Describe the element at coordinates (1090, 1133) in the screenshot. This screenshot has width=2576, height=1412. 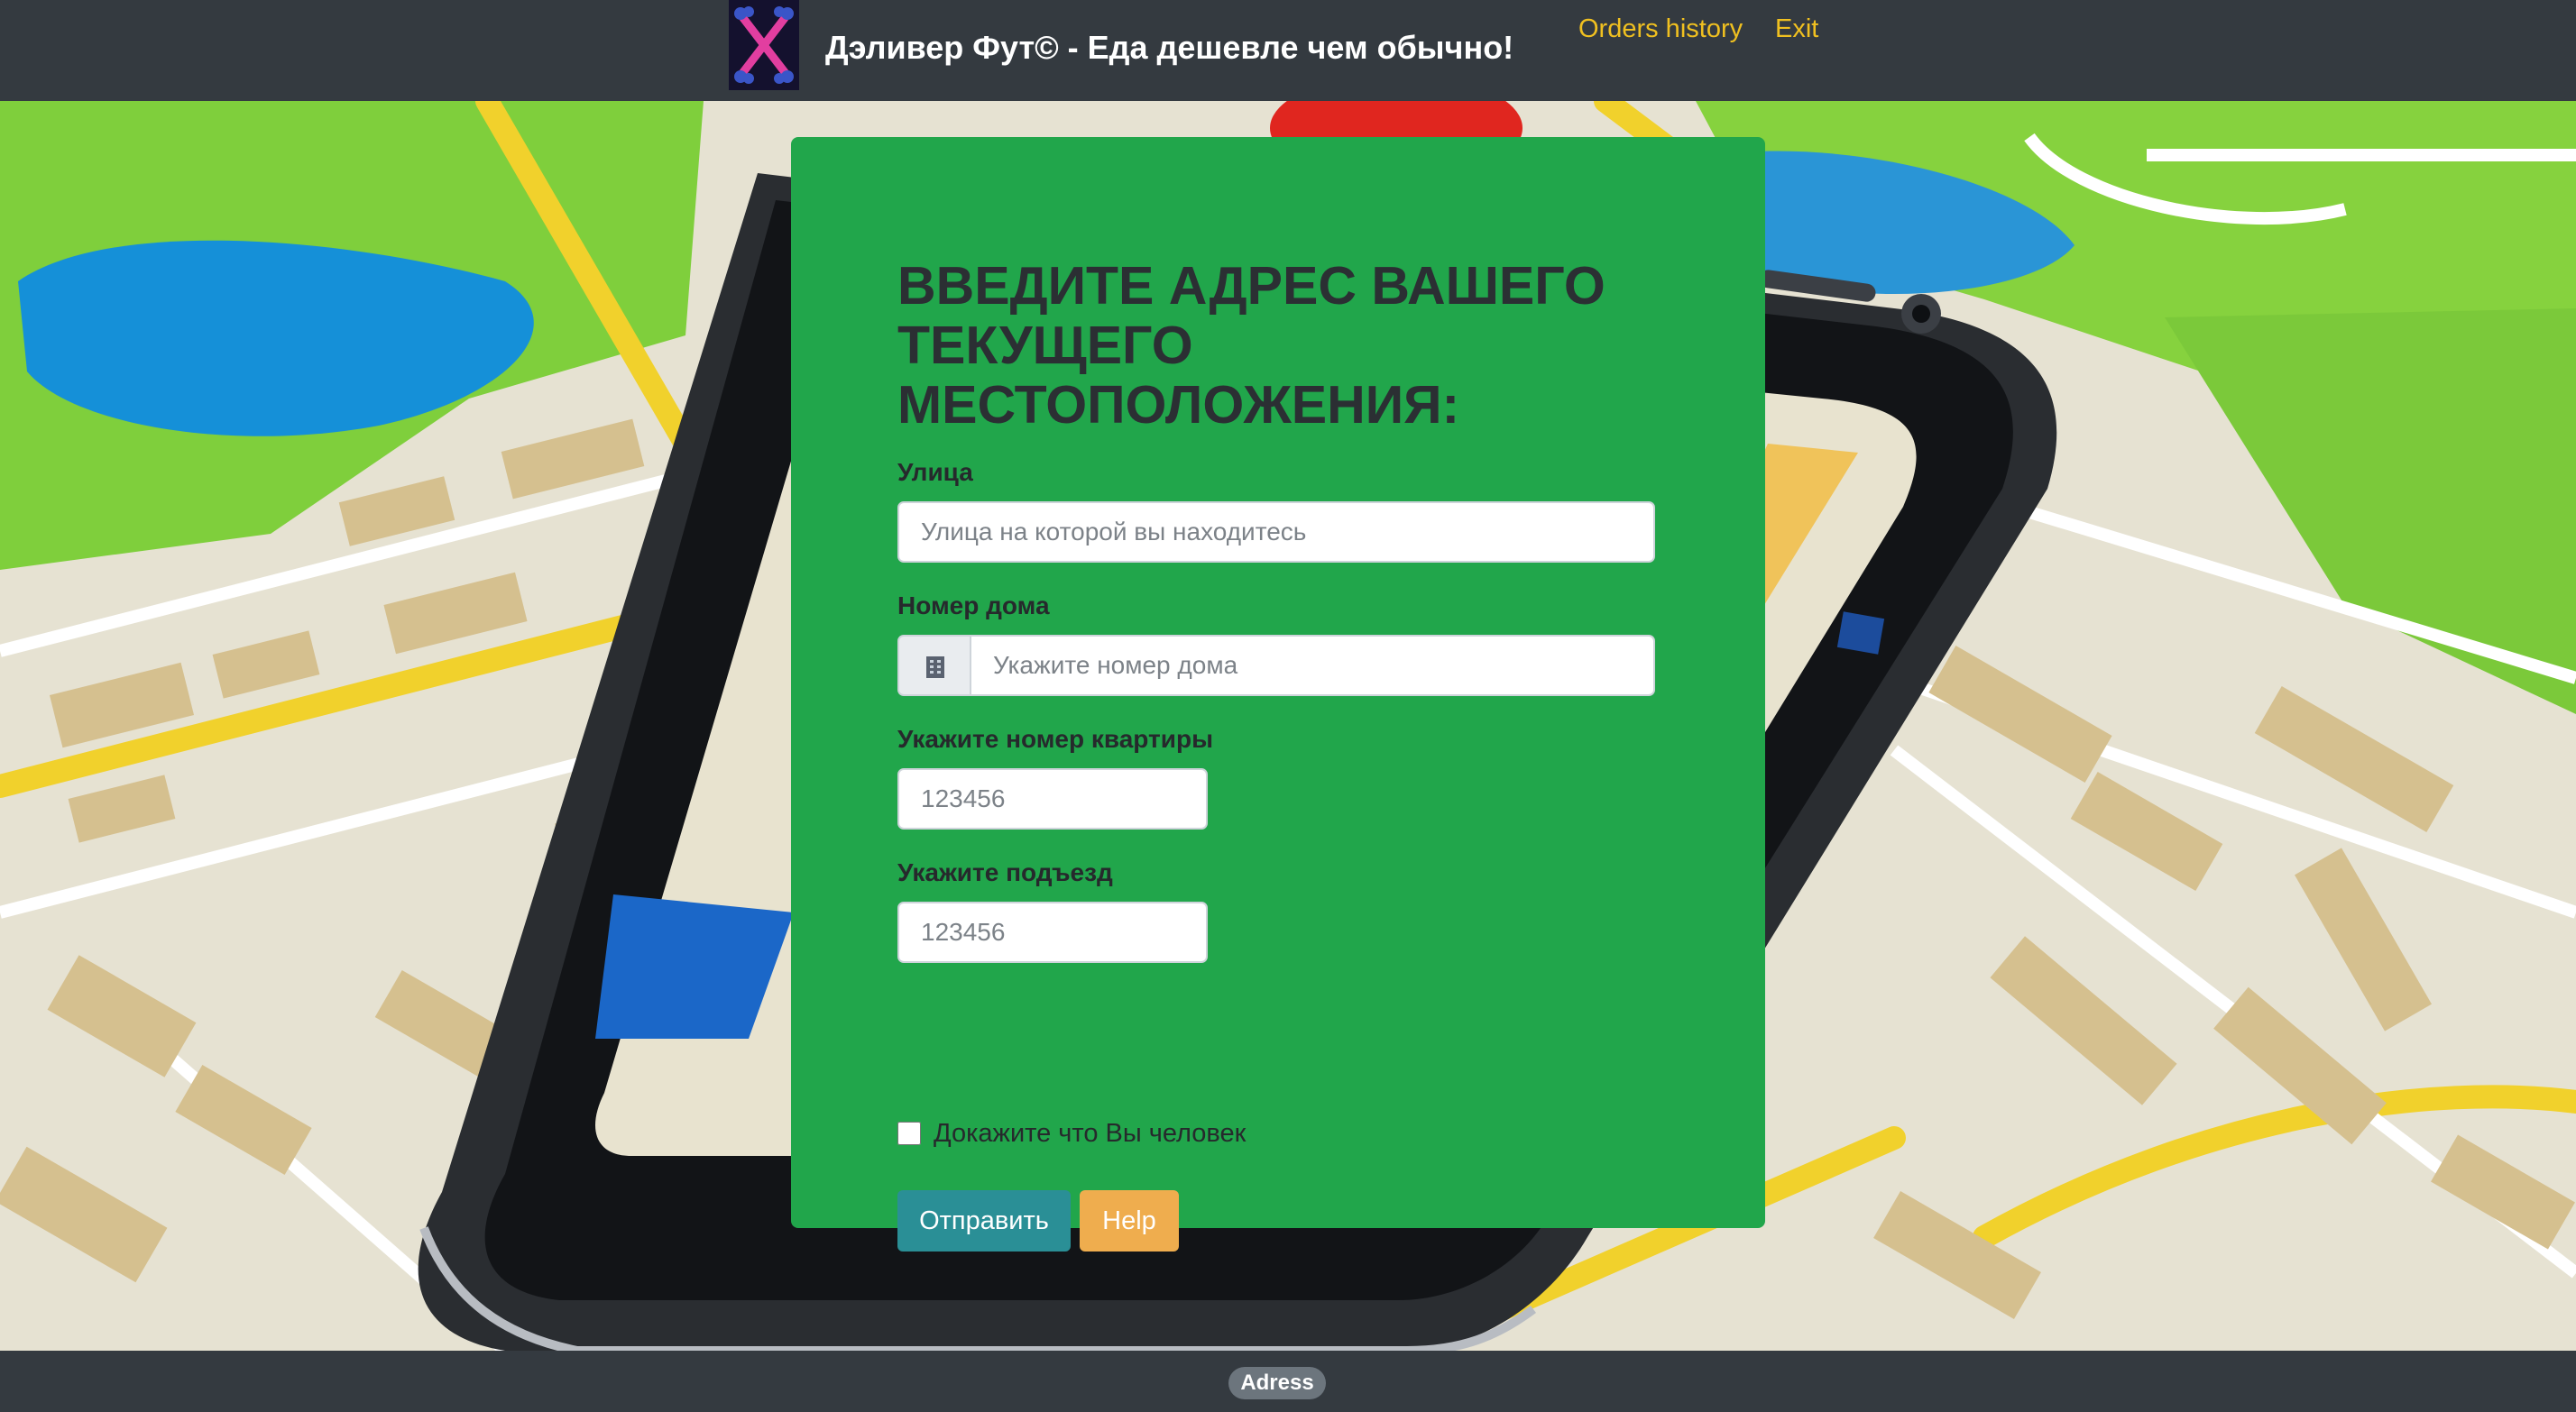
I see `human-check-label: Докажите что Вы человек` at that location.